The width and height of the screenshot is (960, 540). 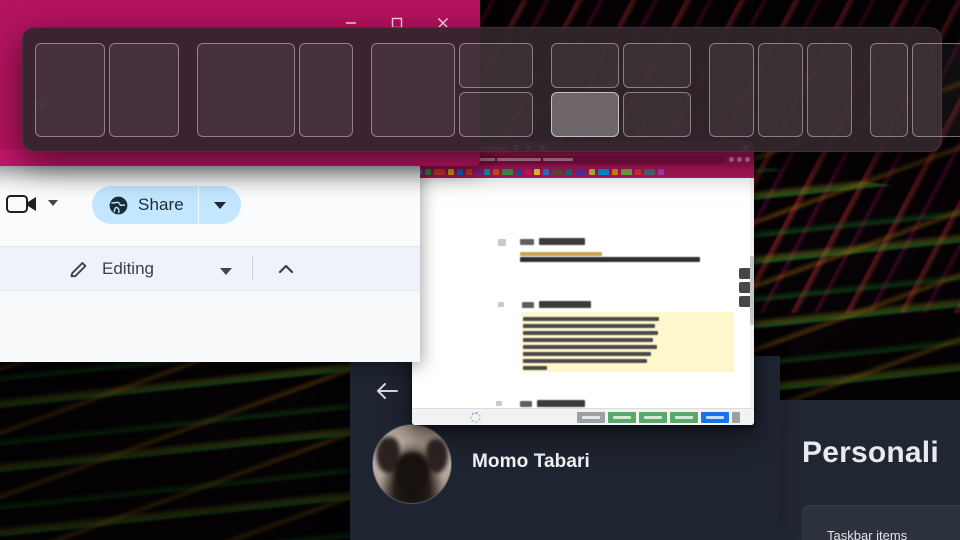 What do you see at coordinates (731, 159) in the screenshot?
I see `extensions-icon` at bounding box center [731, 159].